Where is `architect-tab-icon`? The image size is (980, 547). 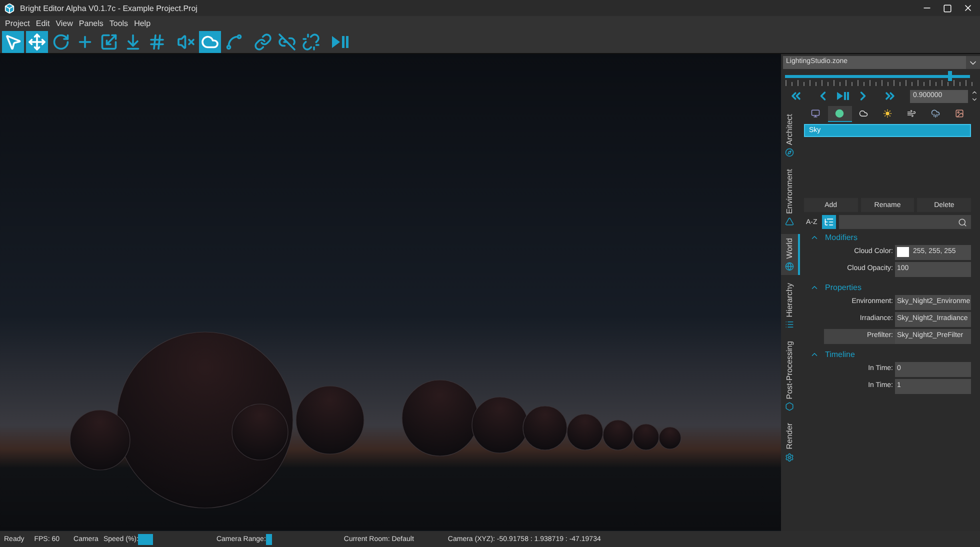 architect-tab-icon is located at coordinates (789, 153).